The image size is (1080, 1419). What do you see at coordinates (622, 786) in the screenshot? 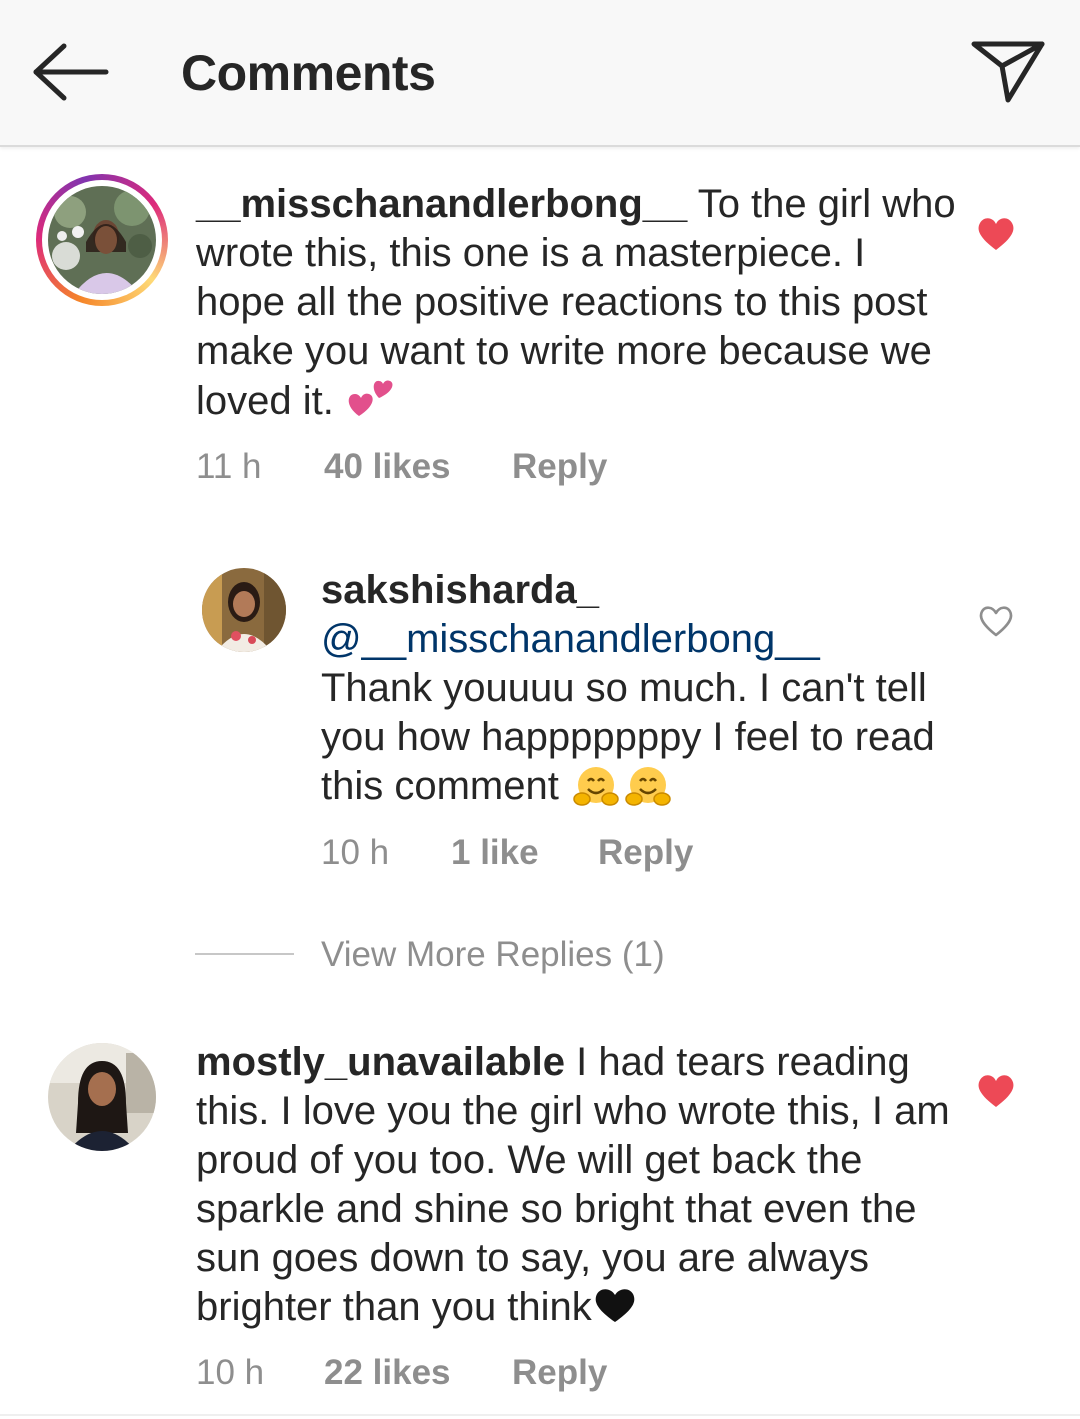
I see `hugging-face-icon` at bounding box center [622, 786].